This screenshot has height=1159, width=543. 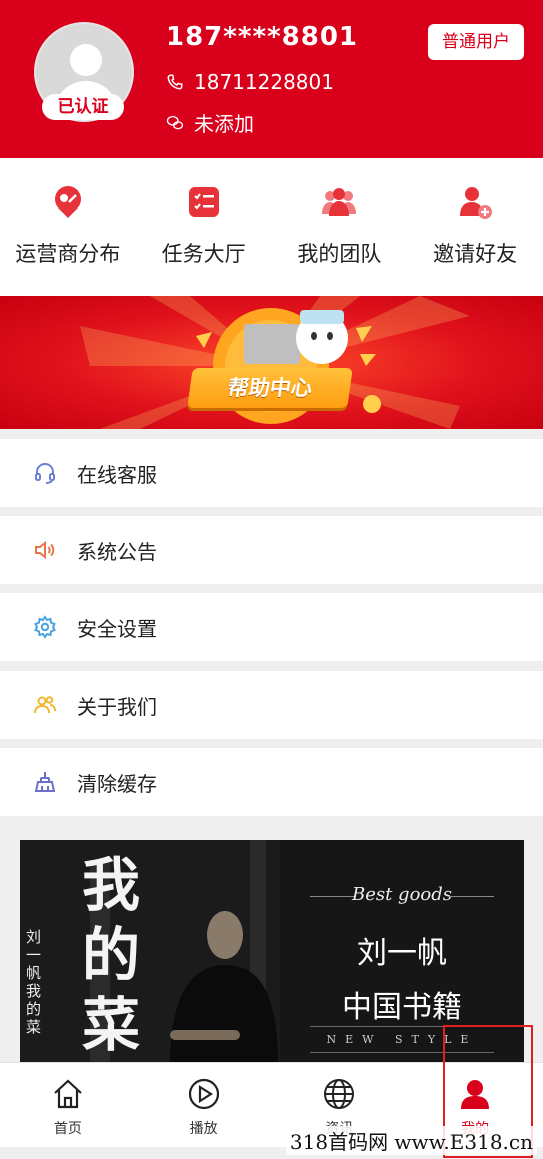 I want to click on broom-icon, so click(x=45, y=782).